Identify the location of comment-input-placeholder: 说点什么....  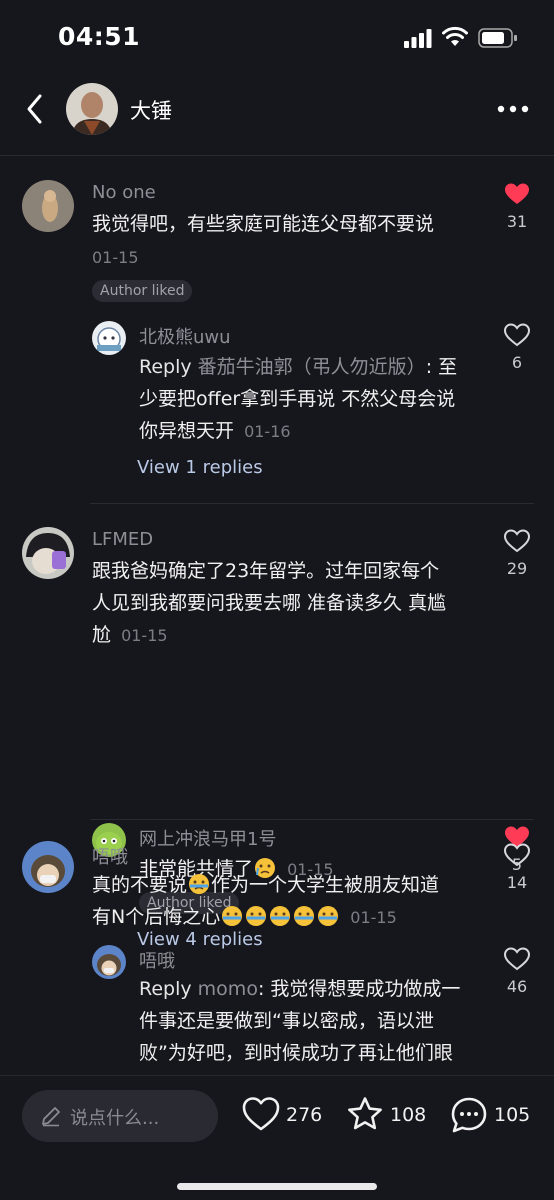
(115, 1118).